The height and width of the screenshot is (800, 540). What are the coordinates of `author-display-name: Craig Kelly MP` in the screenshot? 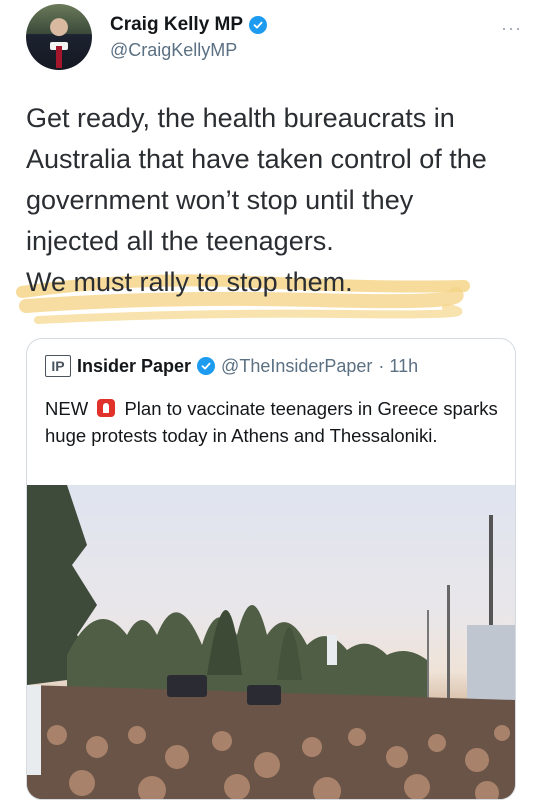 It's located at (176, 25).